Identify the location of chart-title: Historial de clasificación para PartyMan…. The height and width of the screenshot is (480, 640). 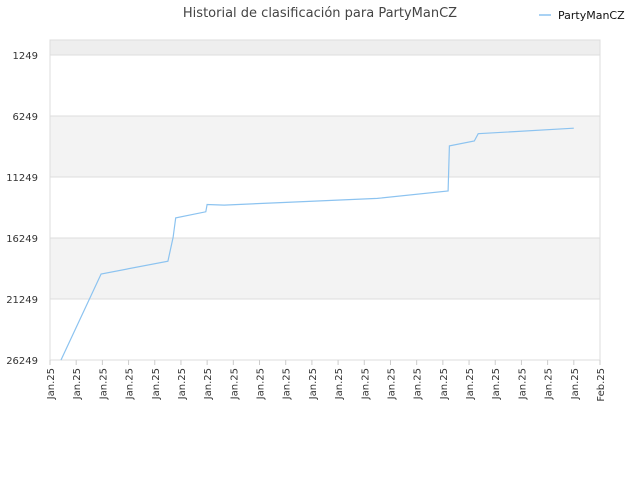
(320, 13).